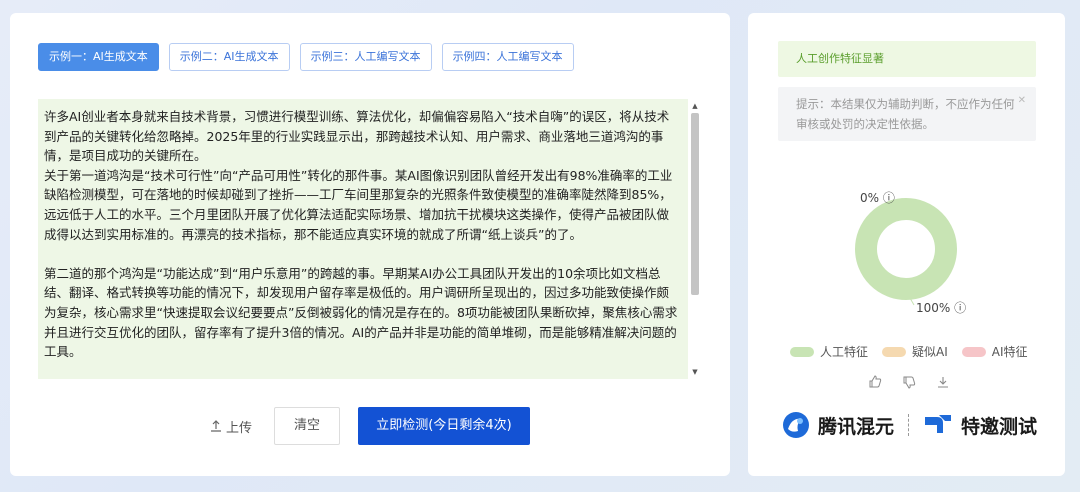  What do you see at coordinates (229, 57) in the screenshot?
I see `tab-example-2: 示例二：AI生成文本` at bounding box center [229, 57].